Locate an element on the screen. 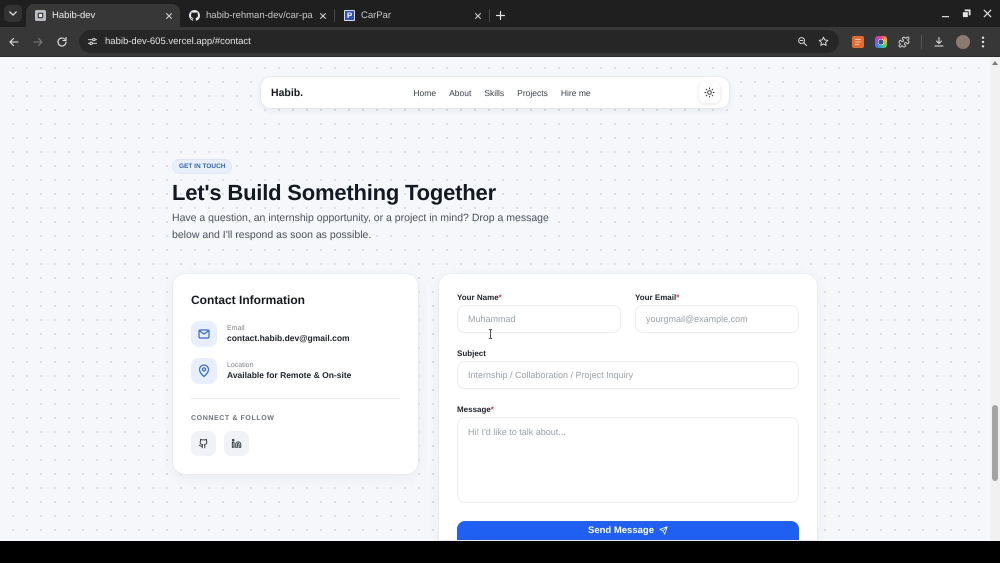 The image size is (1000, 563). chevron-down-icon is located at coordinates (13, 13).